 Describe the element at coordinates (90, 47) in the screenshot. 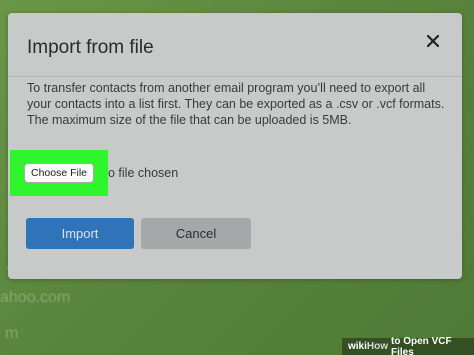

I see `dialog-title: Import from file` at that location.